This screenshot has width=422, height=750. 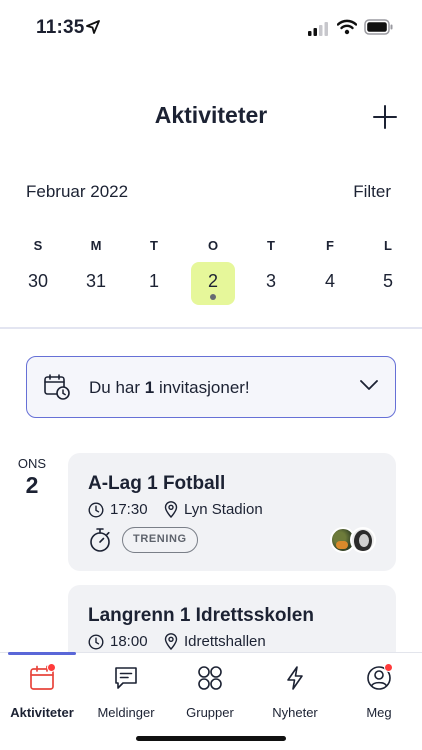 I want to click on activity-title: Langrenn 1 Idrettsskolen, so click(x=201, y=615).